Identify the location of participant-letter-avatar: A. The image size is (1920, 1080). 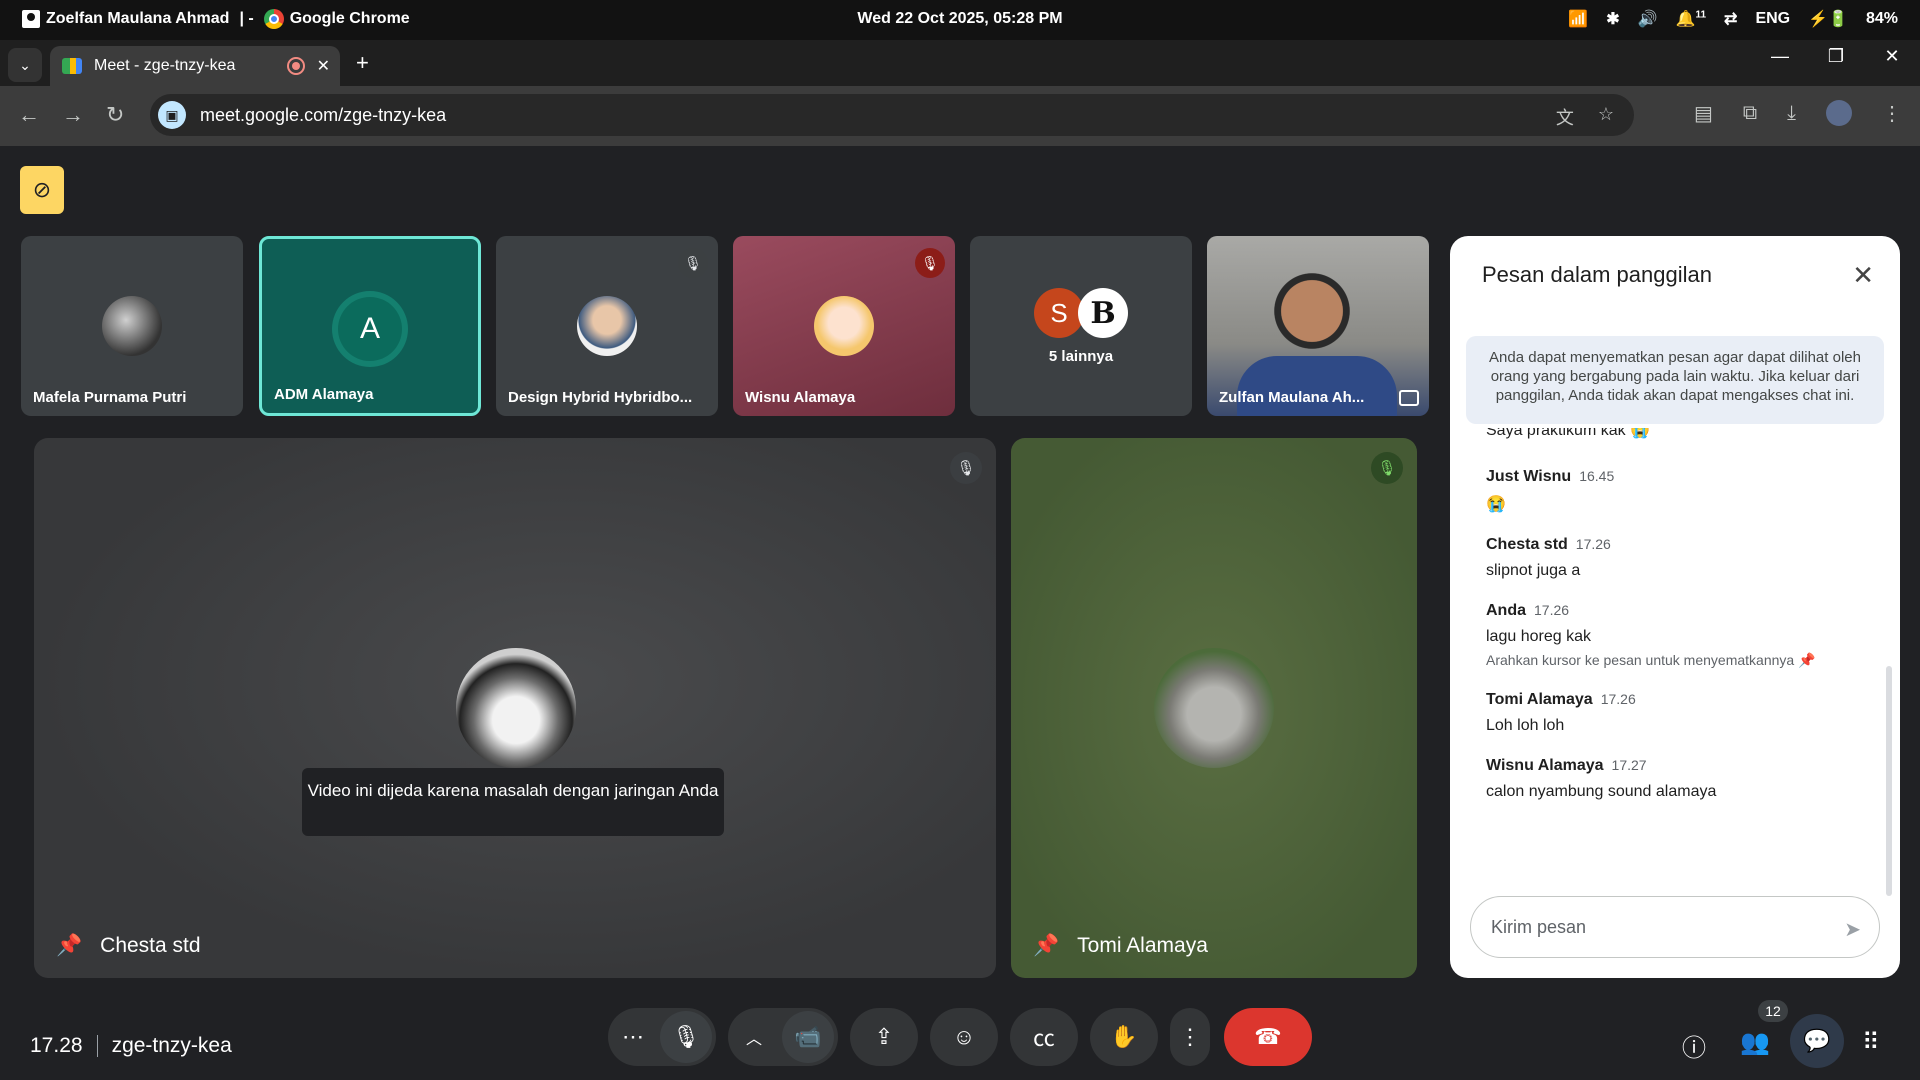
(370, 329).